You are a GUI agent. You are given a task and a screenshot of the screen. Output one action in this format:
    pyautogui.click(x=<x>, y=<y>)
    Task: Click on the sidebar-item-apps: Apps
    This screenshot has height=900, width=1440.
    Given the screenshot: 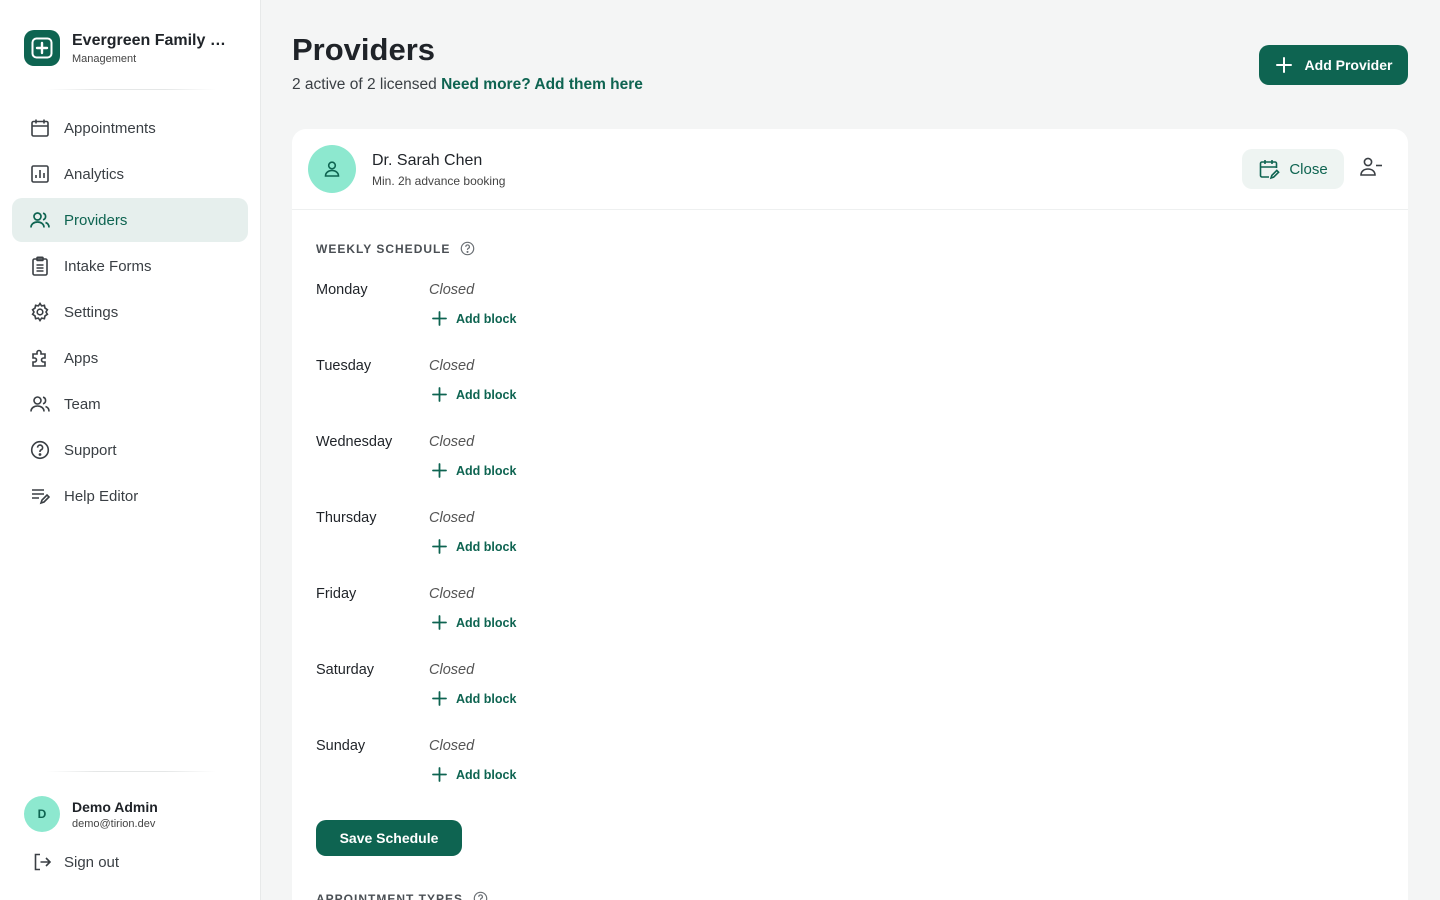 What is the action you would take?
    pyautogui.click(x=130, y=358)
    